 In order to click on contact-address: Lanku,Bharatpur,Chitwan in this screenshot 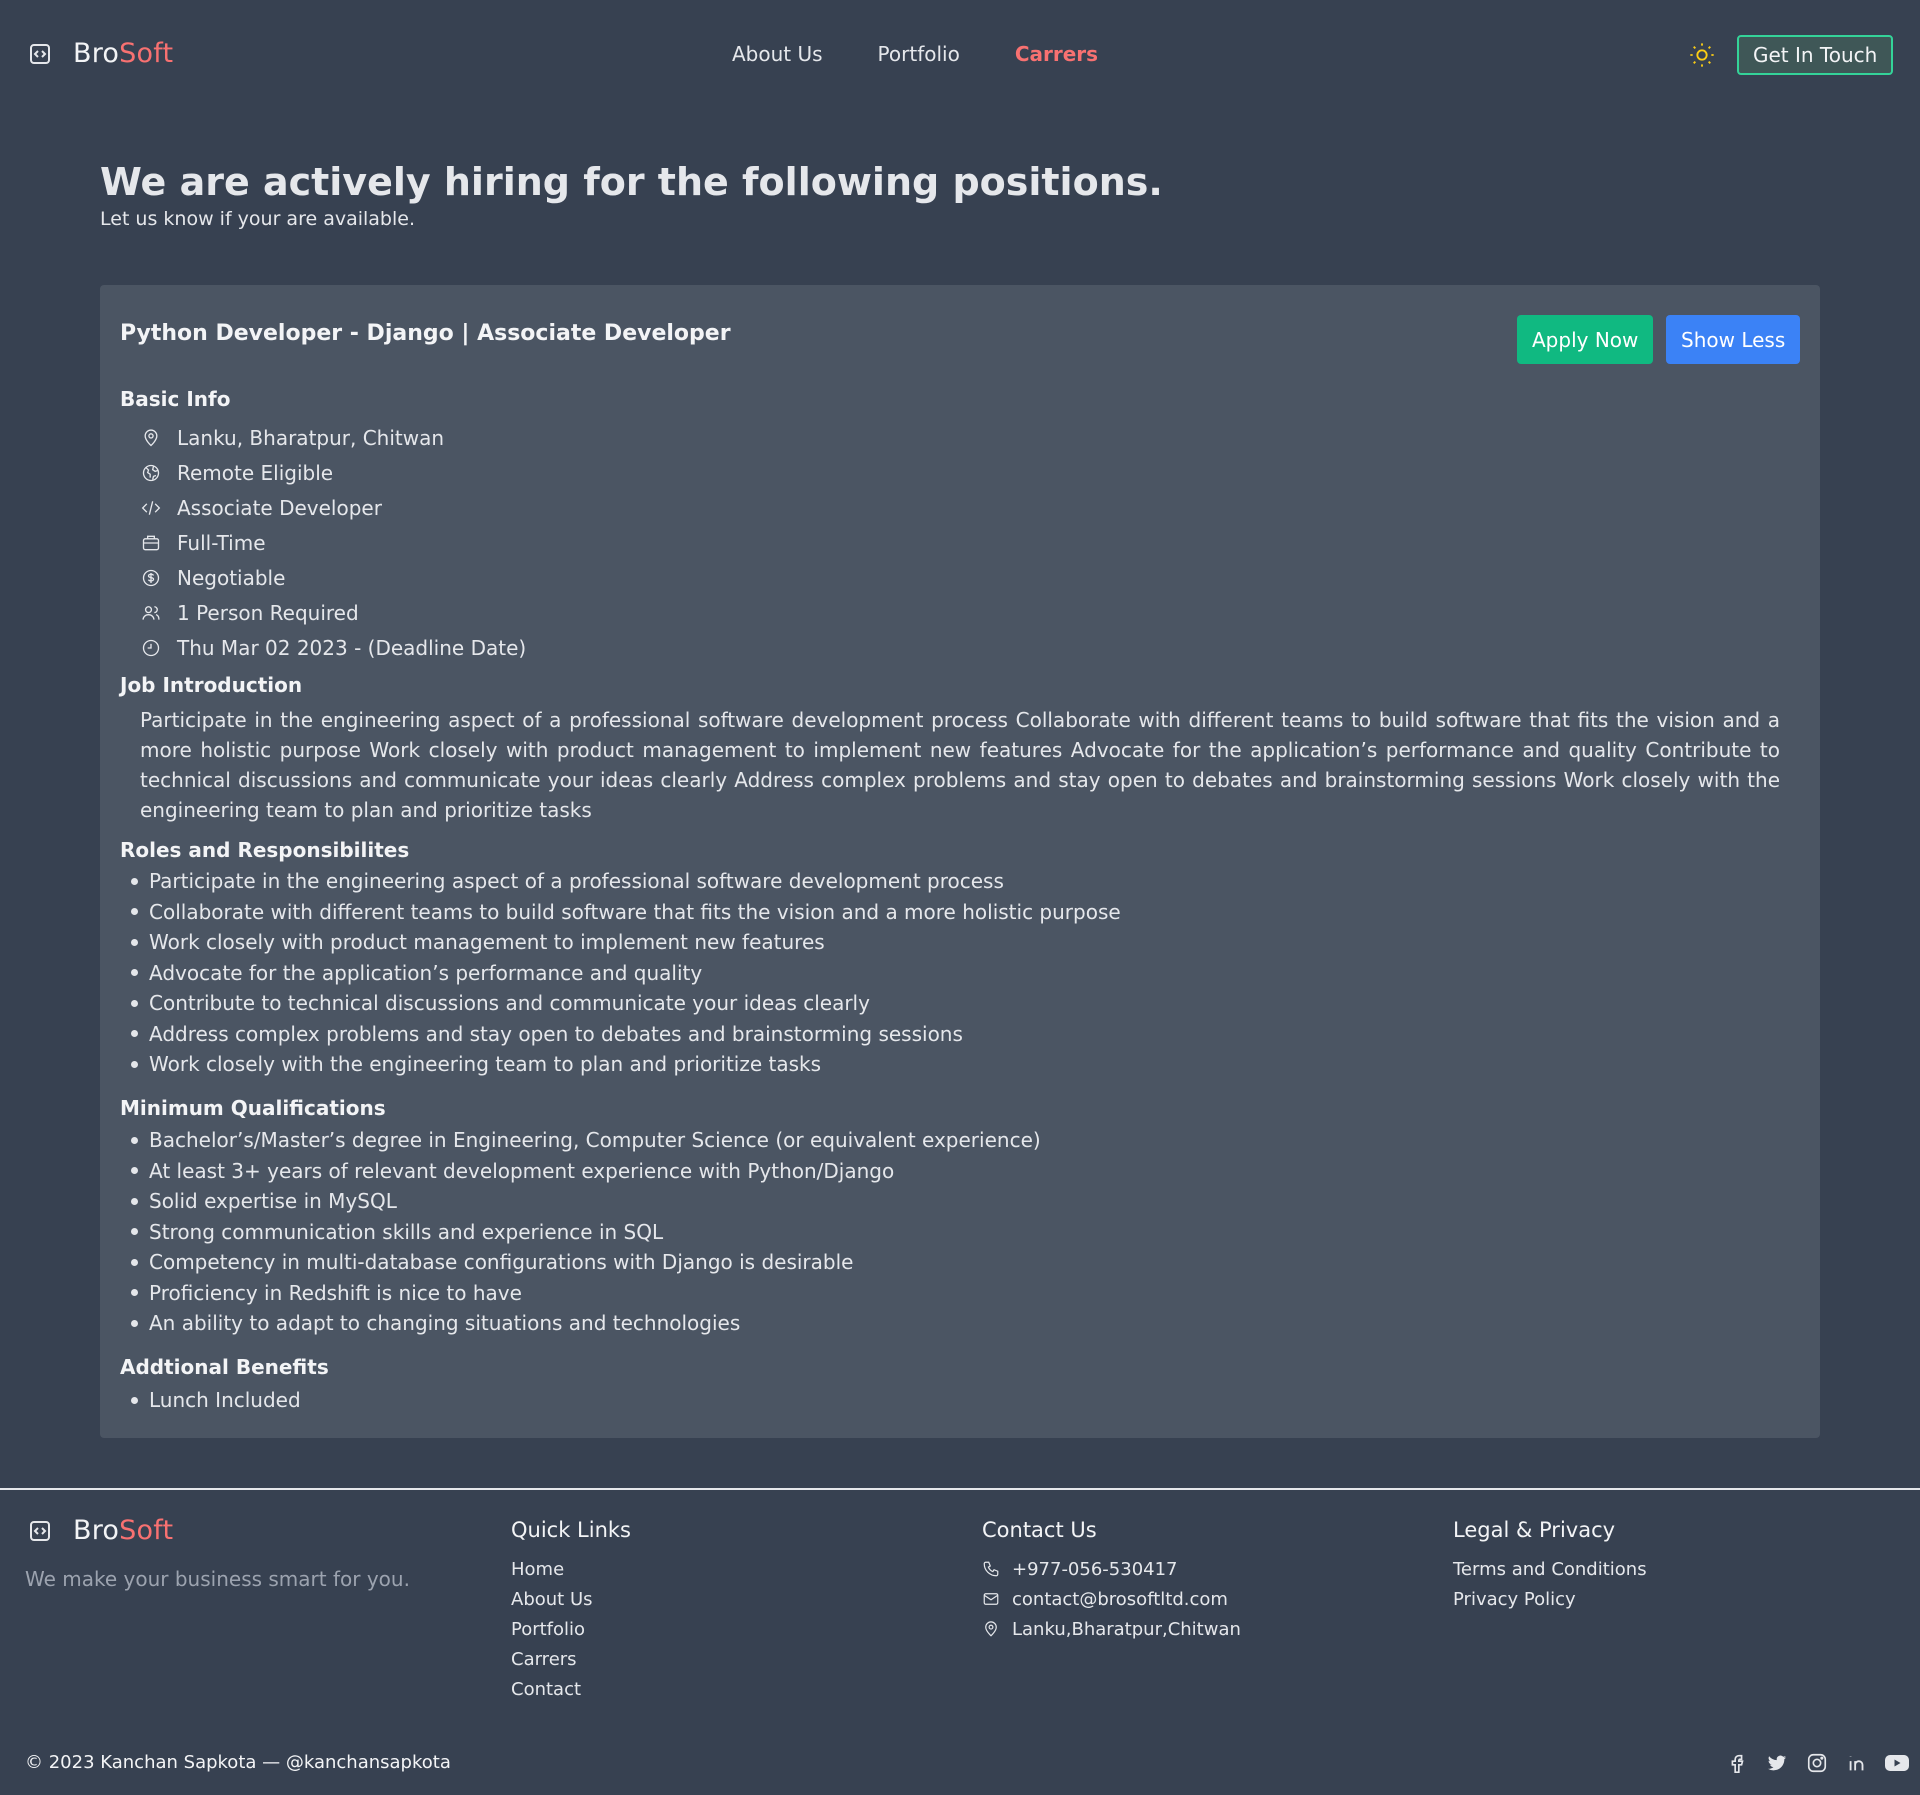, I will do `click(1111, 1629)`.